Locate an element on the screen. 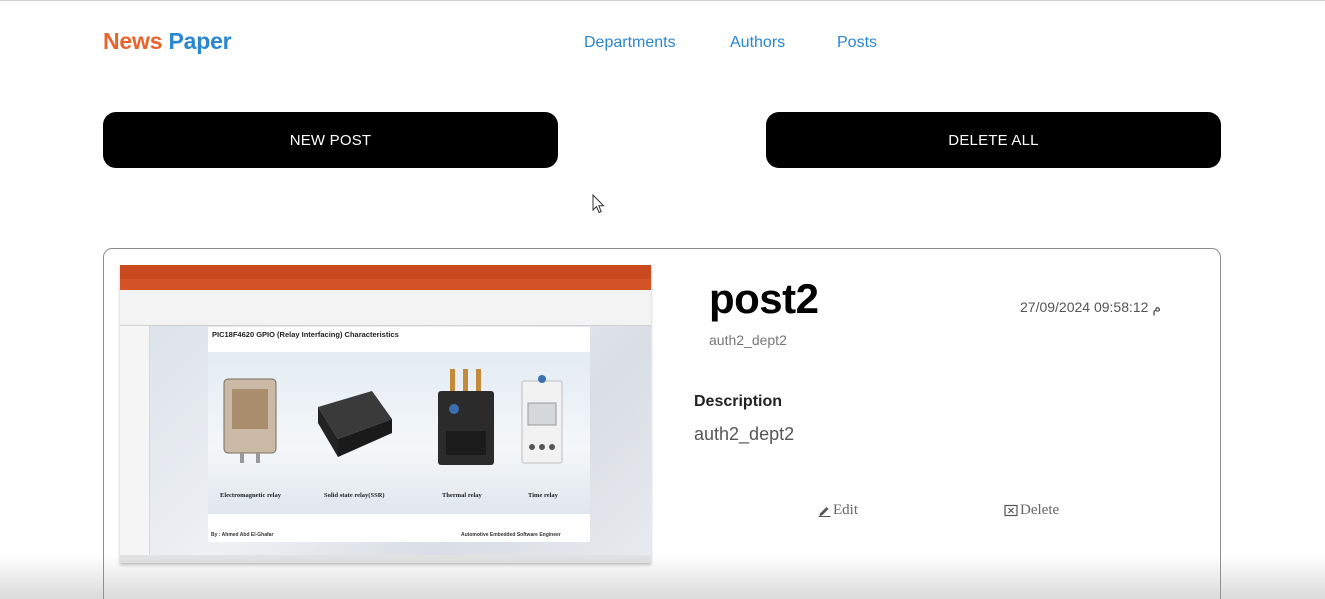 The image size is (1325, 599). mouse-cursor-icon is located at coordinates (598, 204).